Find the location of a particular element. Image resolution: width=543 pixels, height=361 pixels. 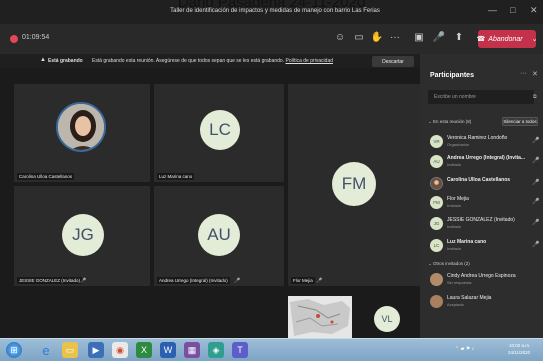

invitee-row: Laura Salazar Mejia Aceptado is located at coordinates (481, 301).